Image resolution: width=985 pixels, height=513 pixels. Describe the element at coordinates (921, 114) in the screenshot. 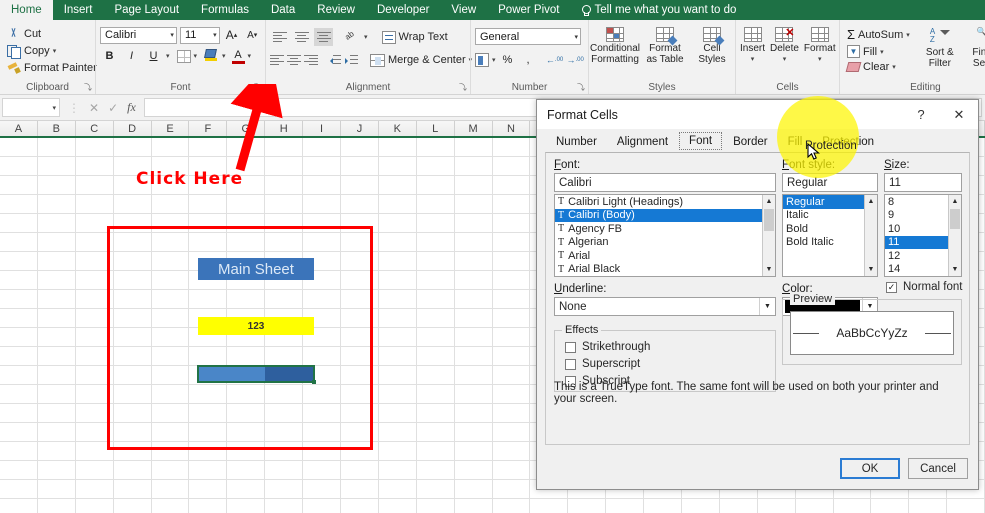

I see `help-button: ?` at that location.